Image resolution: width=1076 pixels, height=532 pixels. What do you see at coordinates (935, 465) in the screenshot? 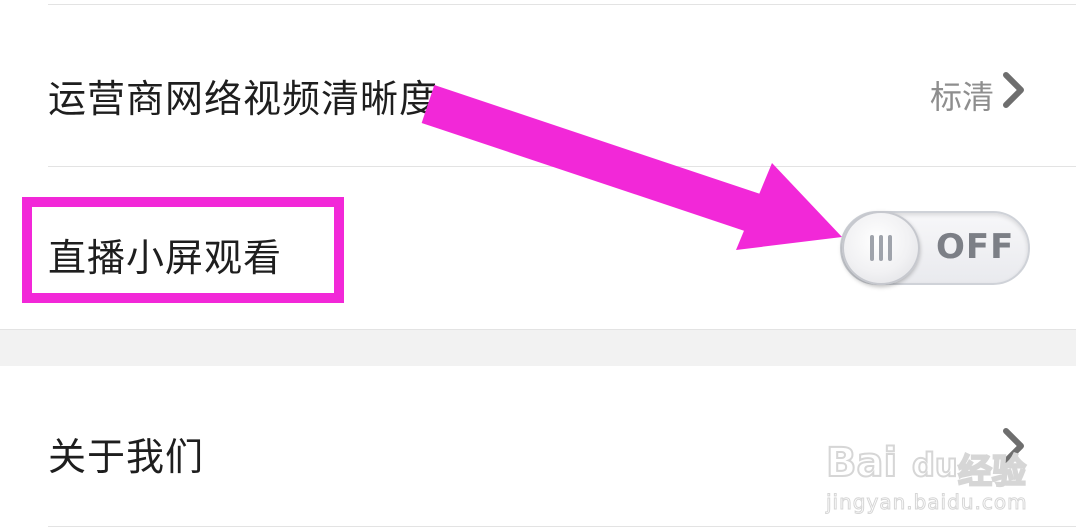
I see `watermark-brand-tail: du` at bounding box center [935, 465].